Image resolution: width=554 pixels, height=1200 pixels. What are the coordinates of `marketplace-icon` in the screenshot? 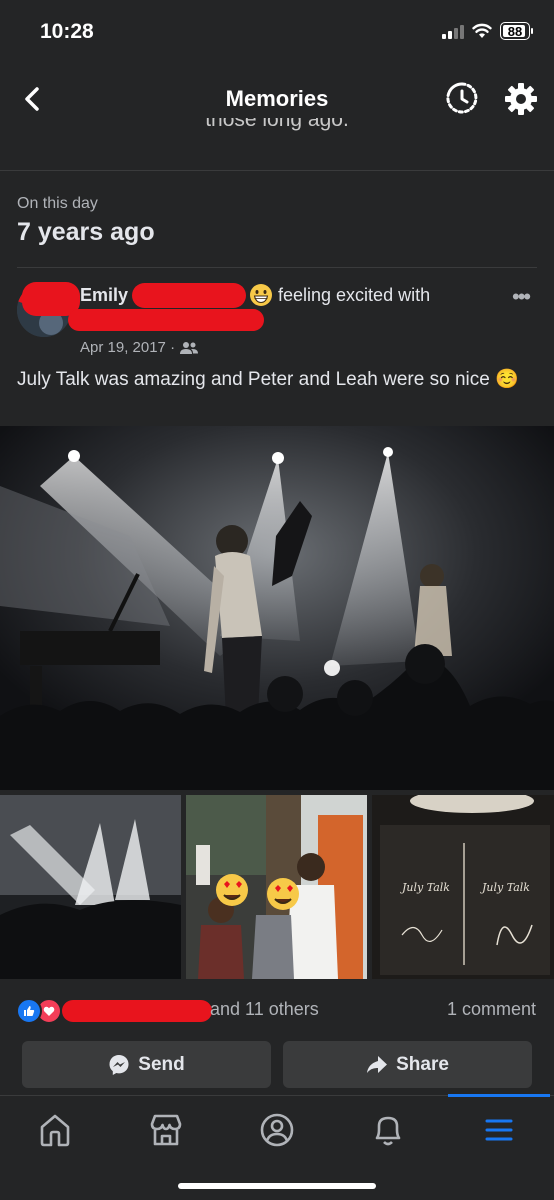 It's located at (166, 1130).